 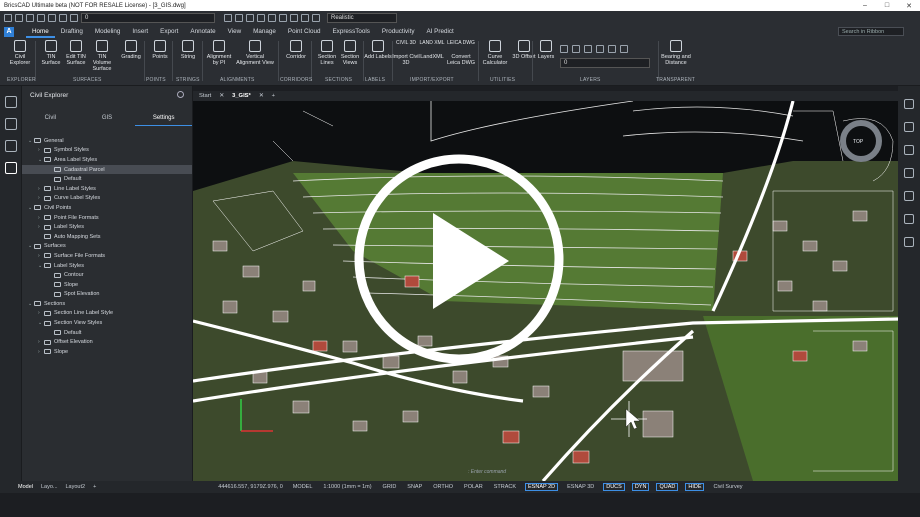 I want to click on layer-state-icon, so click(x=74, y=18).